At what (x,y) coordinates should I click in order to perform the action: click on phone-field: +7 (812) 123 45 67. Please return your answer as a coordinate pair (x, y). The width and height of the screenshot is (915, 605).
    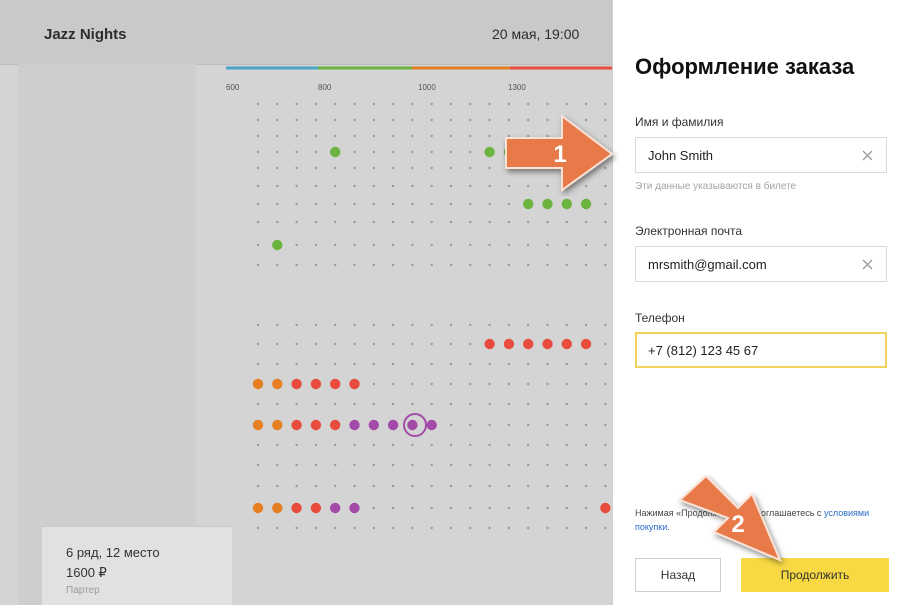
    Looking at the image, I should click on (761, 350).